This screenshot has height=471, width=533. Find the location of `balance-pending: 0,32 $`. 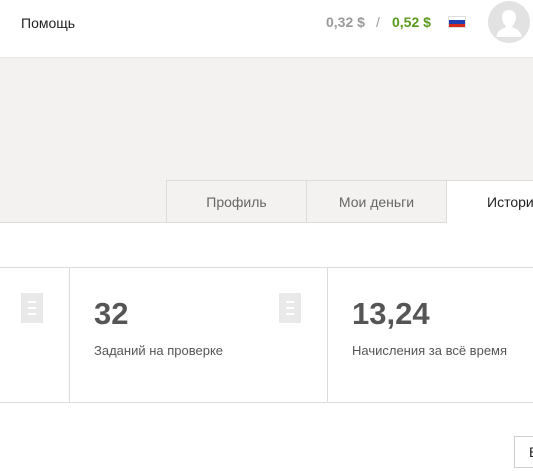

balance-pending: 0,32 $ is located at coordinates (345, 22).